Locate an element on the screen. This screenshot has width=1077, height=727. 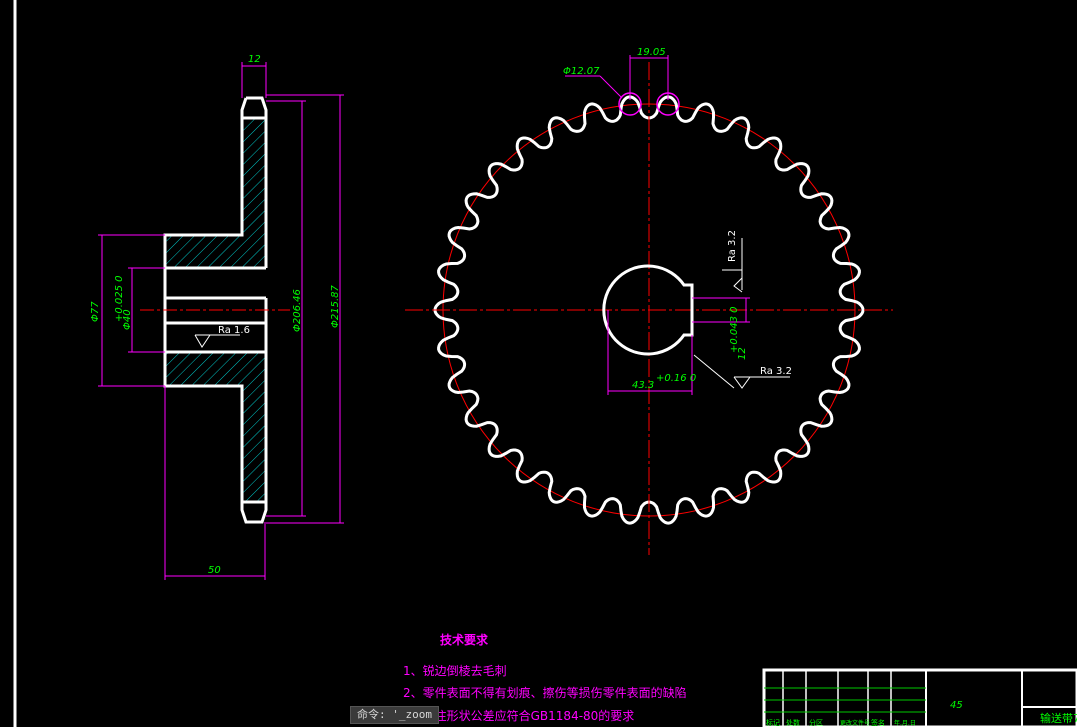
roughness-ra-3-2-lower: Ra 3.2 is located at coordinates (776, 371).